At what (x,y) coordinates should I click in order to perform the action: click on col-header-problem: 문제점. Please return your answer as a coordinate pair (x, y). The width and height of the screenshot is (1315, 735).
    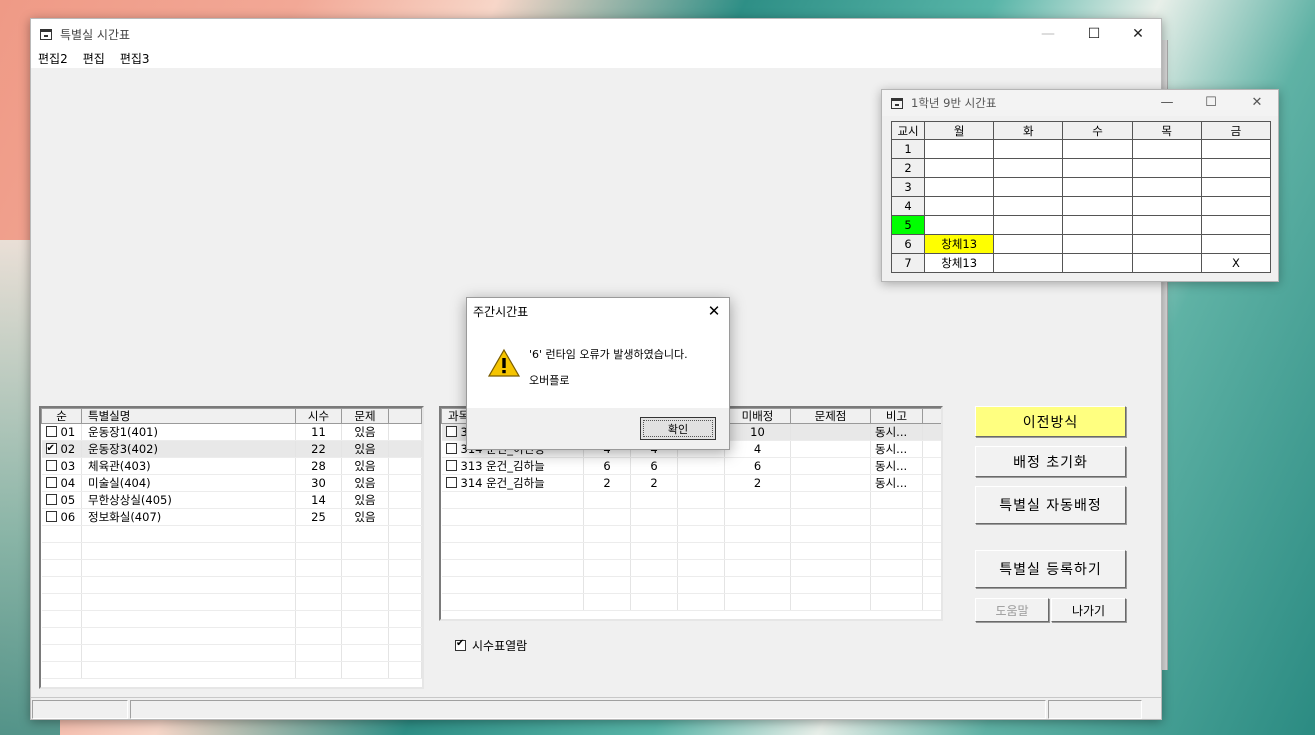
    Looking at the image, I should click on (830, 416).